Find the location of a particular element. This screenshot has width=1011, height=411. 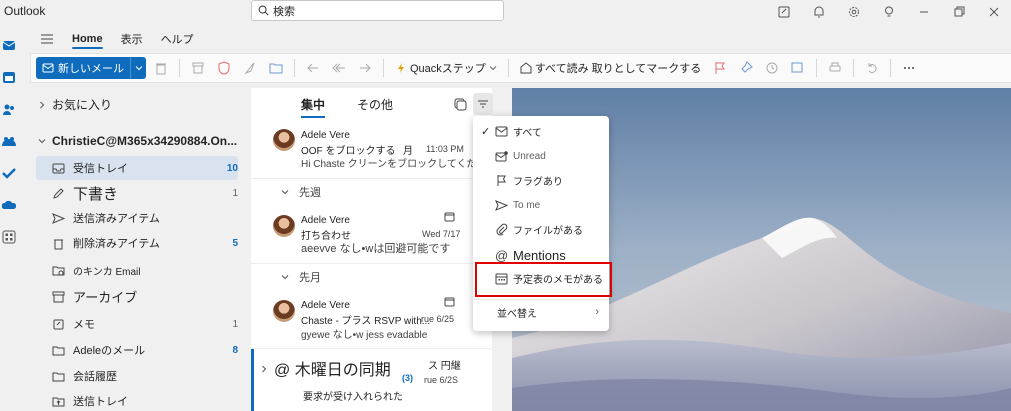

new-mail-label: 新しいメール is located at coordinates (91, 69).